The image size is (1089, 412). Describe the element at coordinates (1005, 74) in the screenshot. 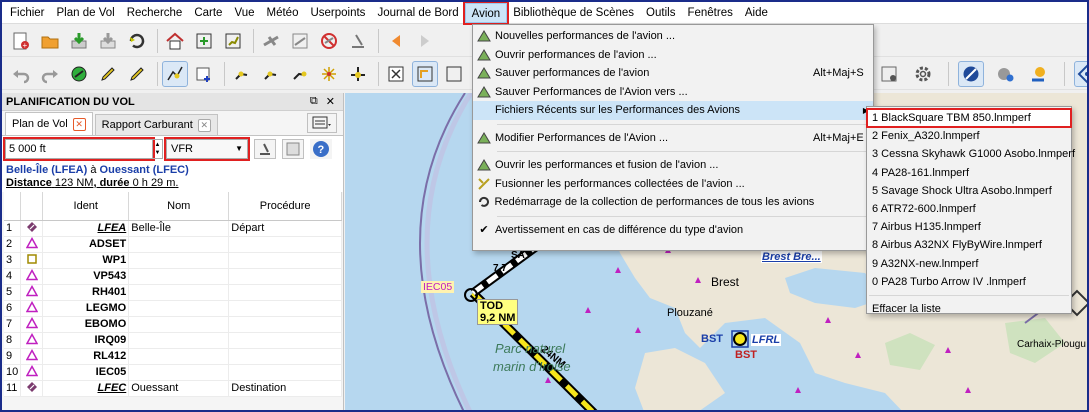

I see `wind-gauge-icon` at that location.